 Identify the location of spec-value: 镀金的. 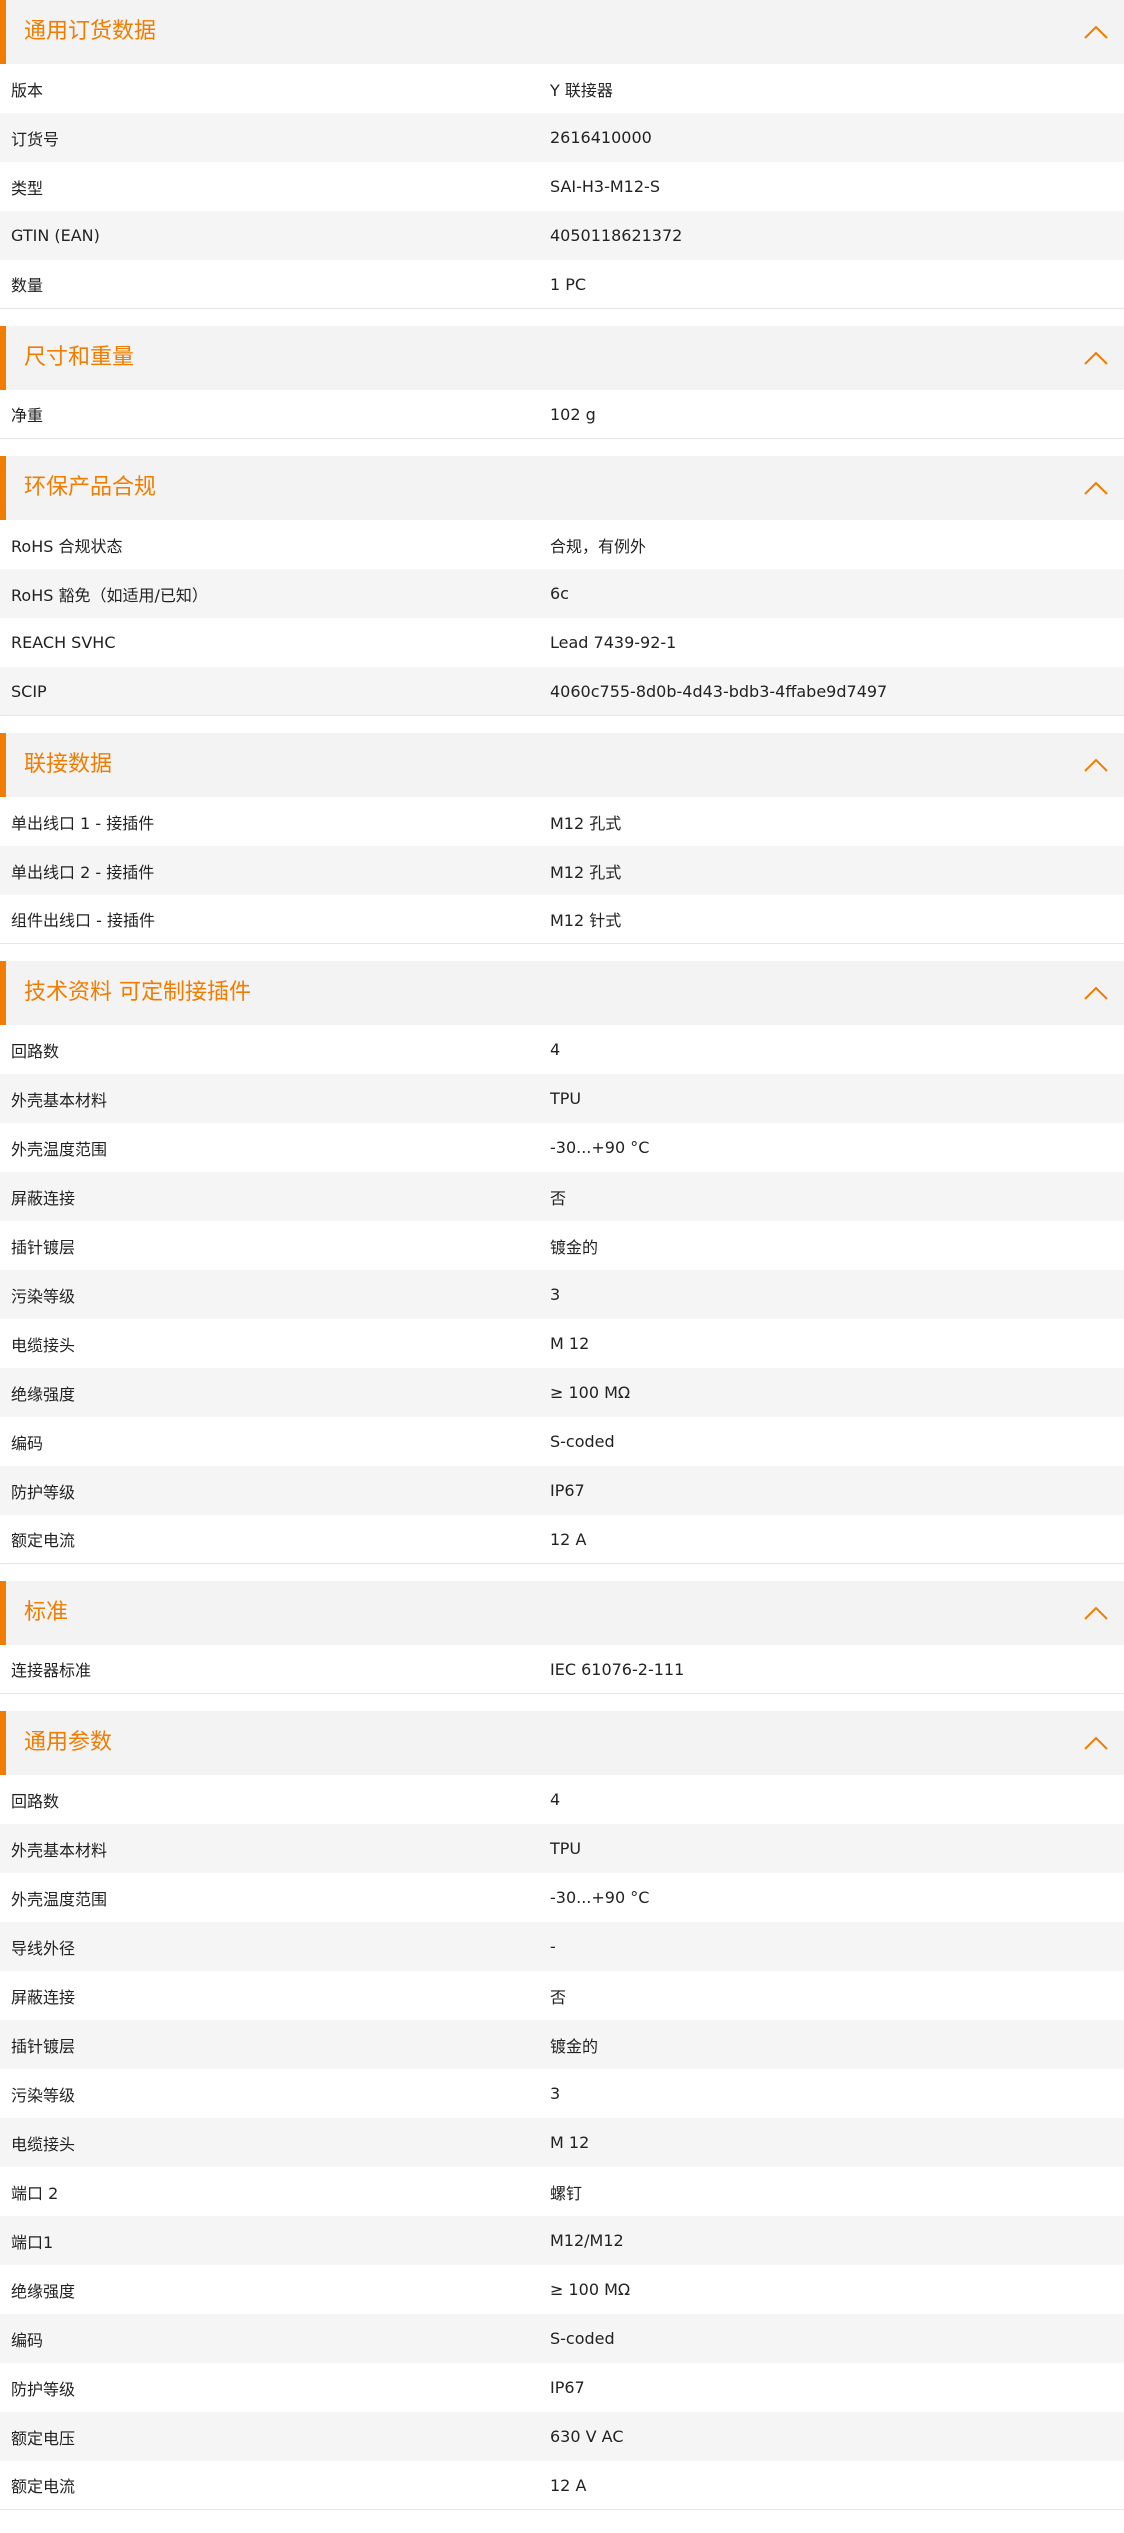
(574, 1247).